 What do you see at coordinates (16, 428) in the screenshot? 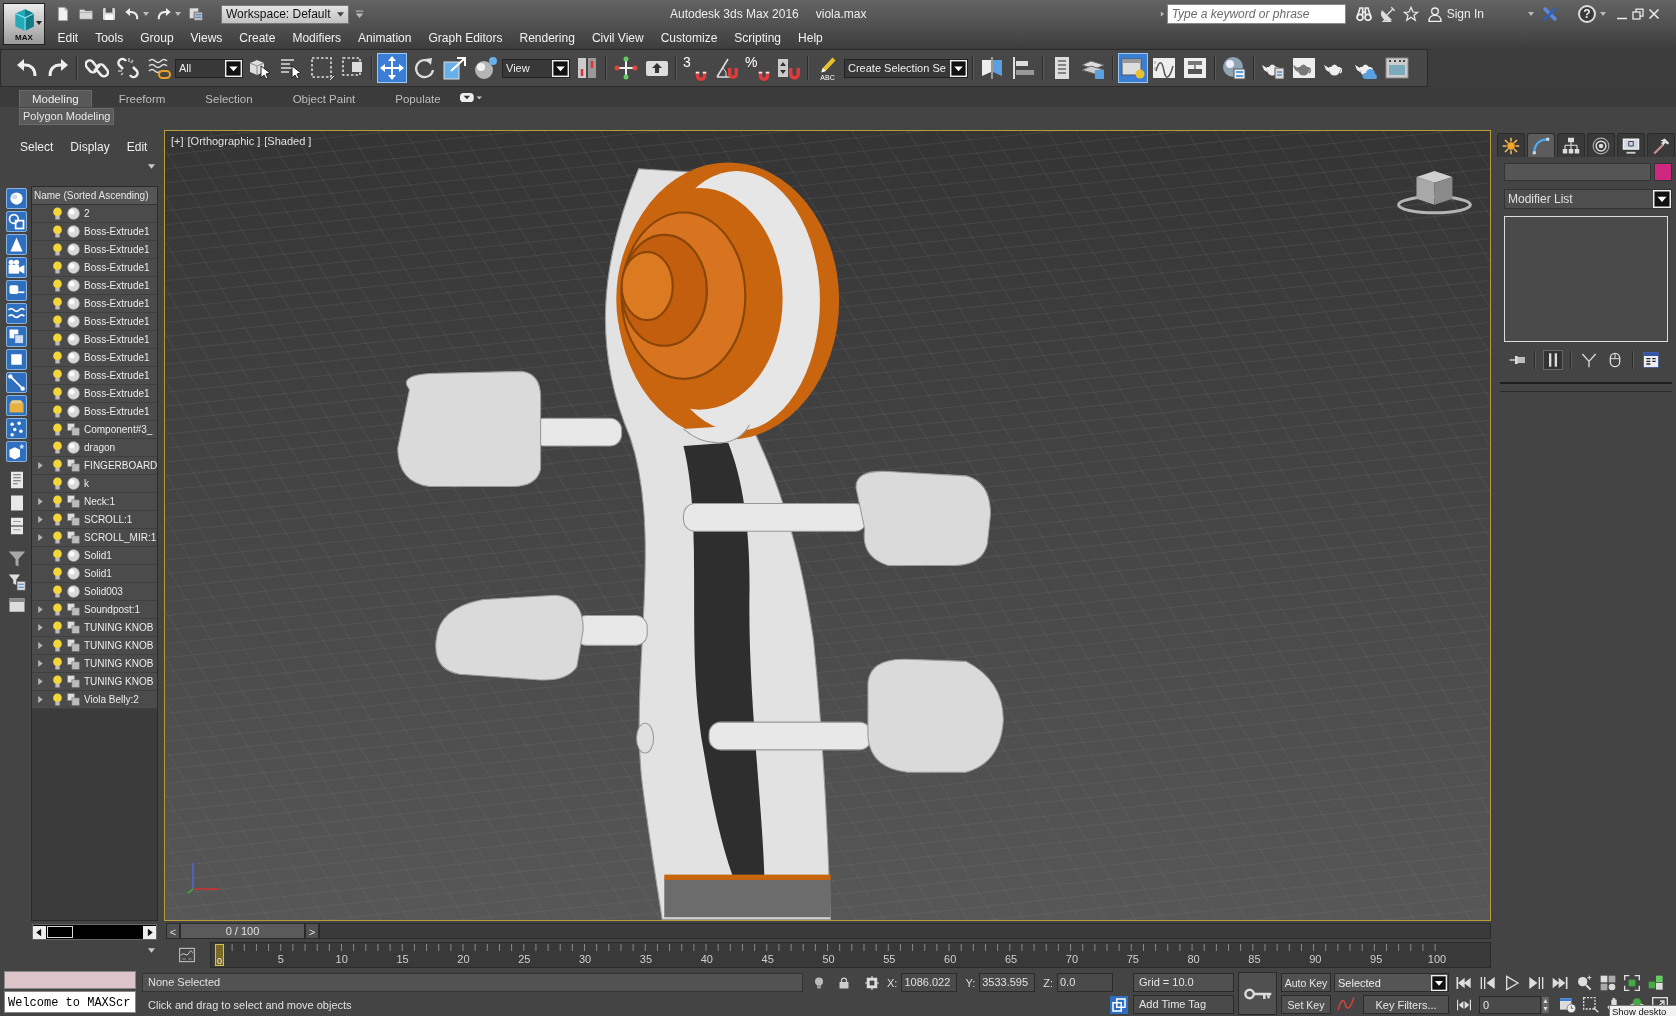
I see `particles-filter-icon` at bounding box center [16, 428].